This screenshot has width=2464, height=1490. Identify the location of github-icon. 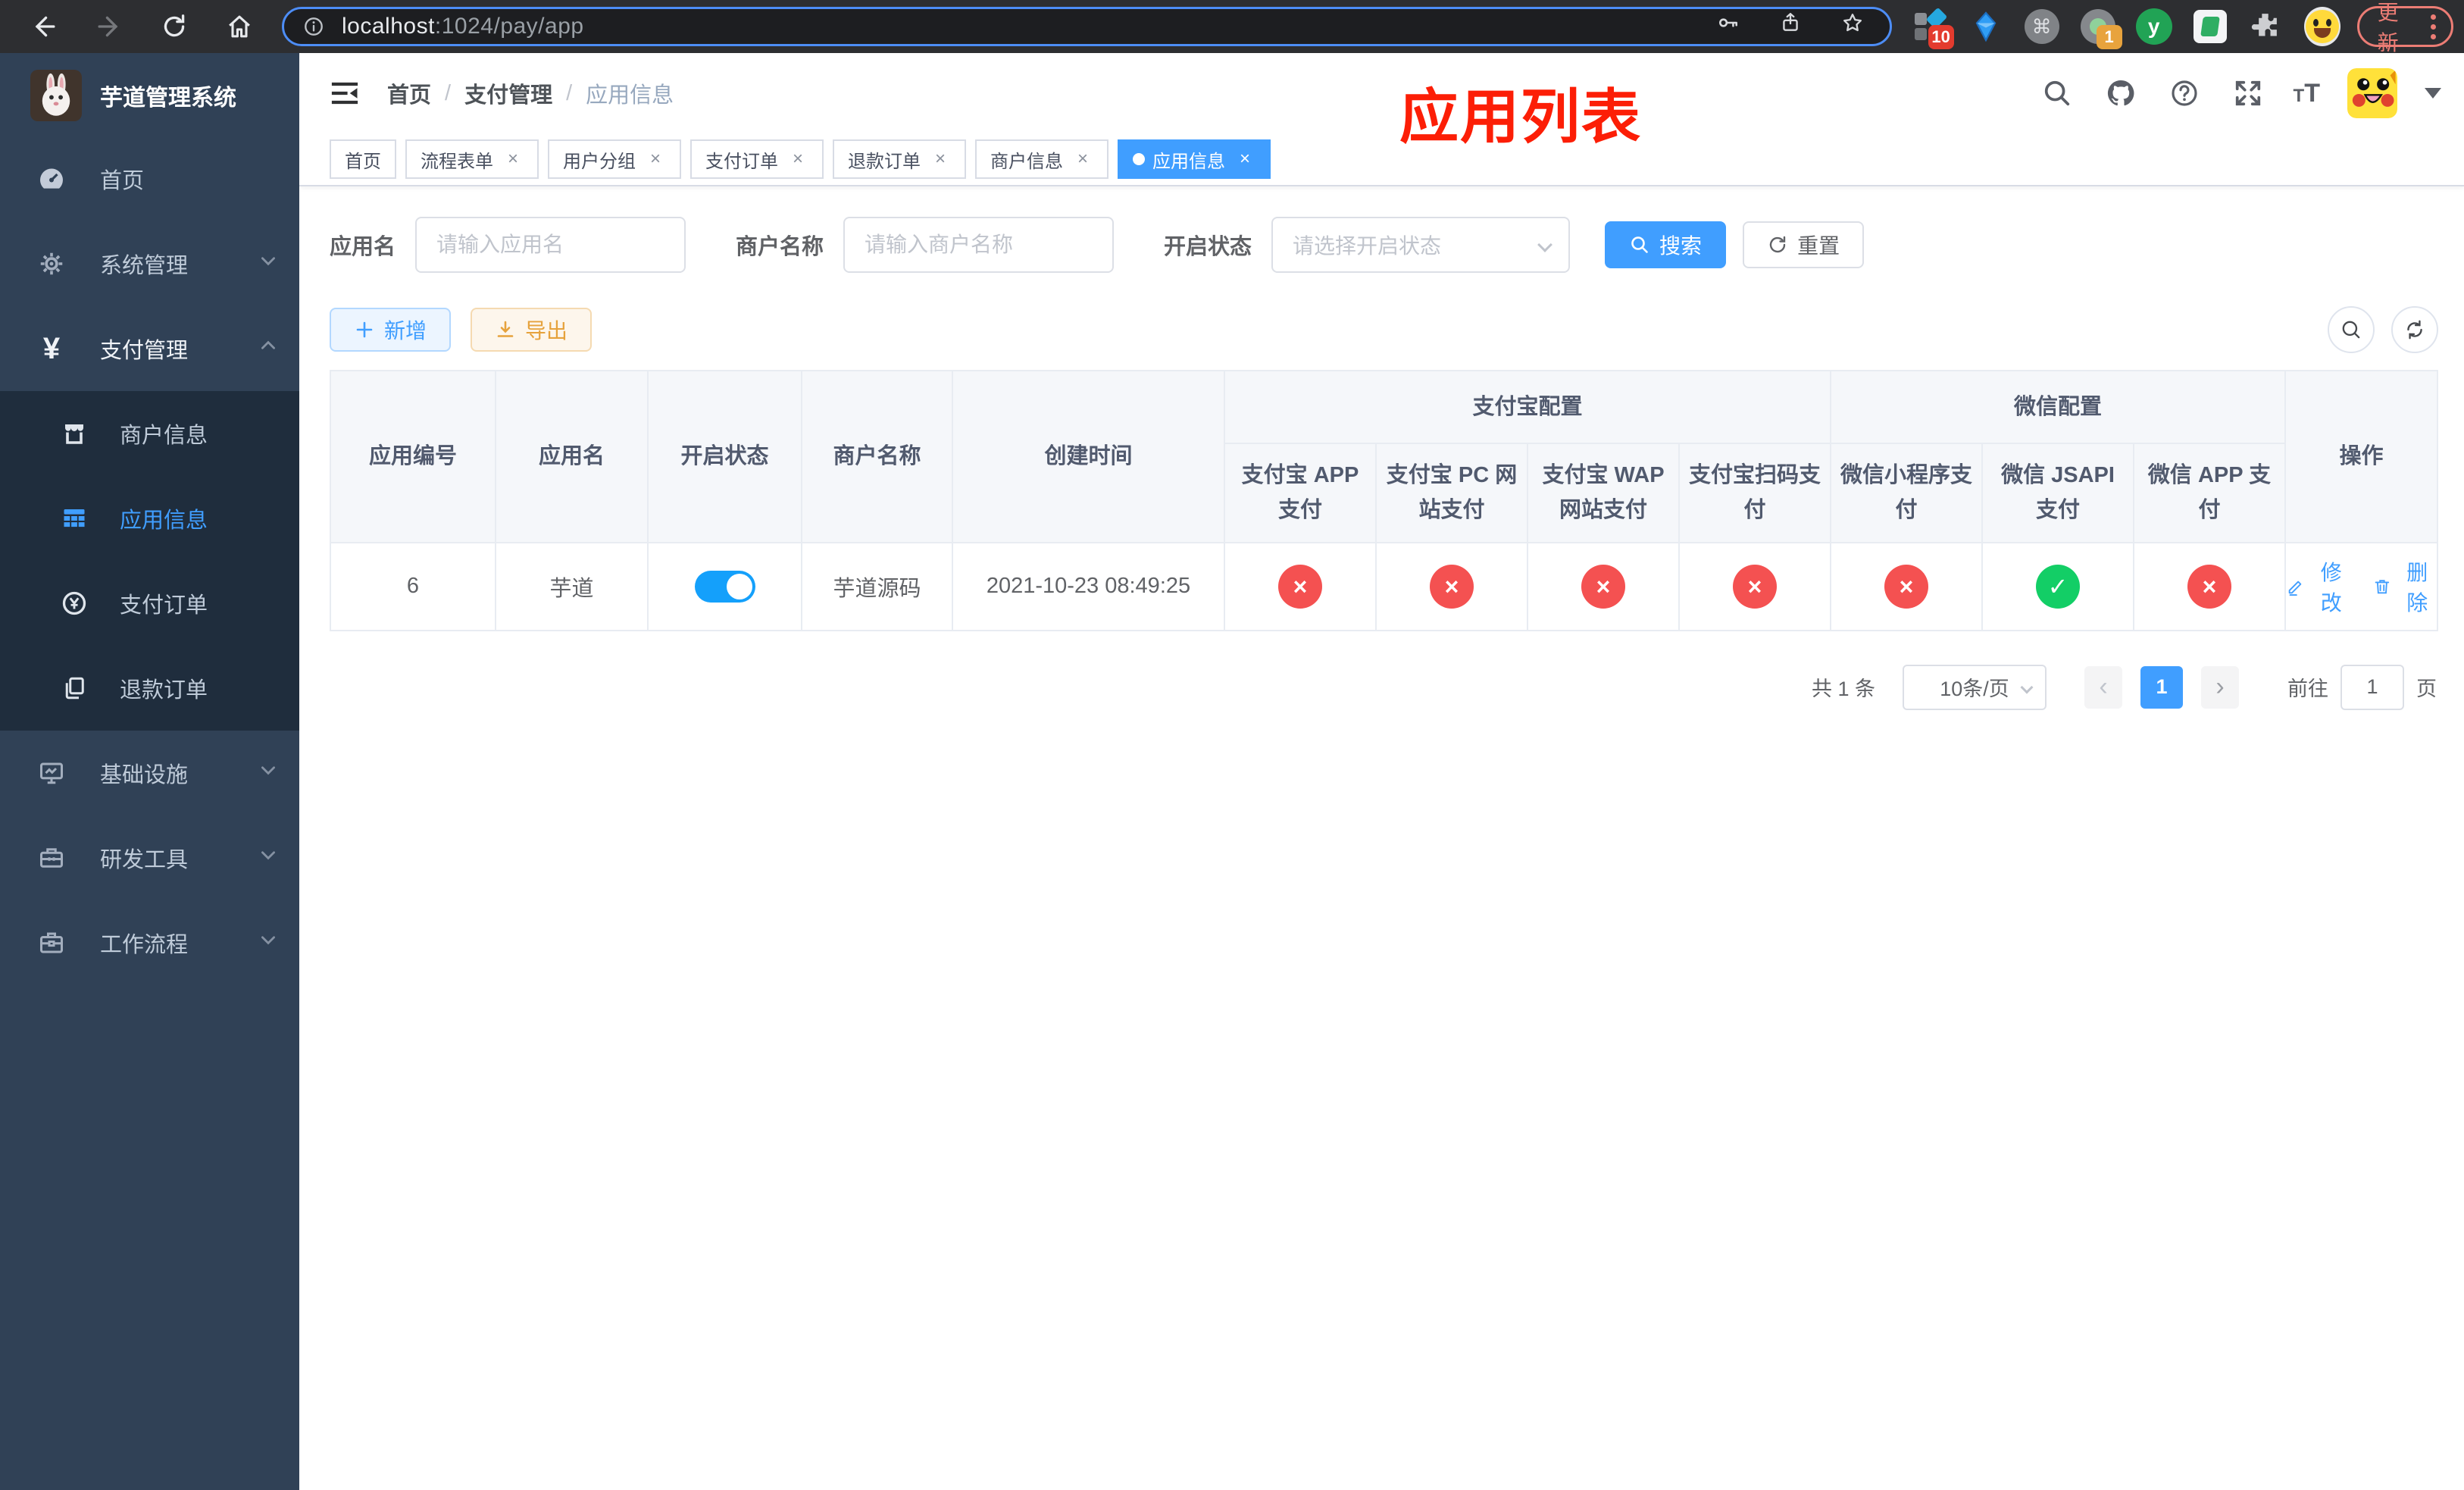
(2121, 93).